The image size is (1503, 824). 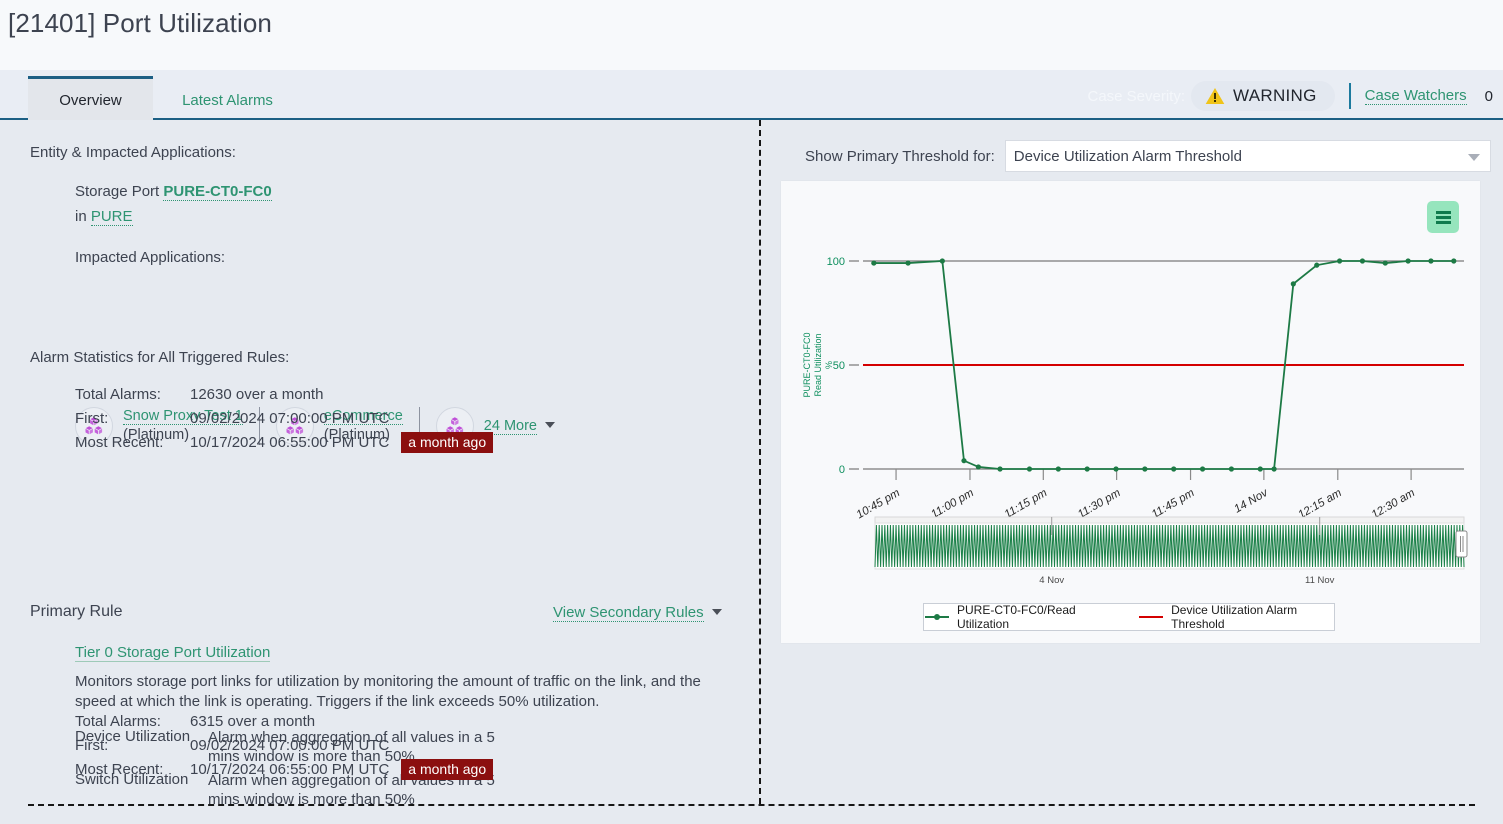 I want to click on legend-item-series: PURE-CT0-FC0/Read Utilization, so click(x=1018, y=617).